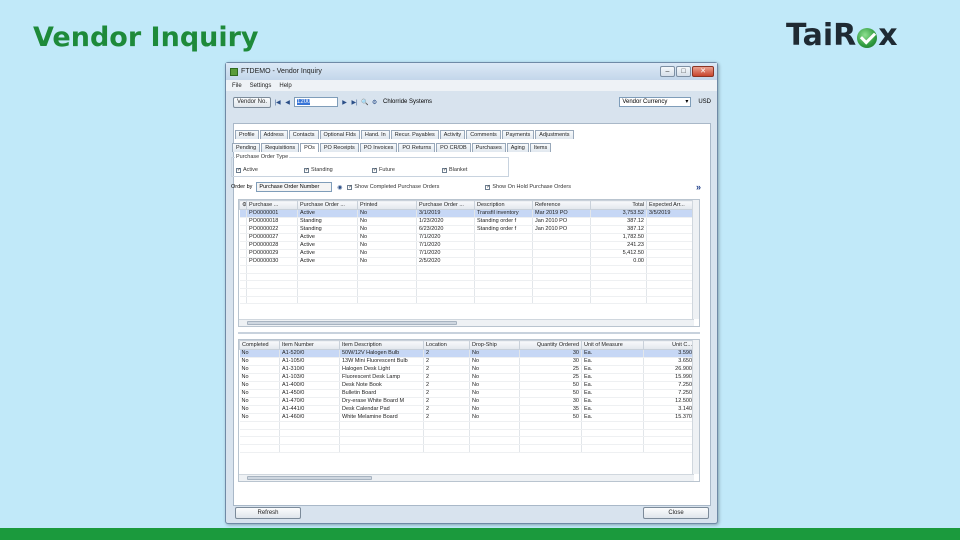 This screenshot has width=960, height=540. What do you see at coordinates (503, 205) in the screenshot?
I see `po-col-description: Description` at bounding box center [503, 205].